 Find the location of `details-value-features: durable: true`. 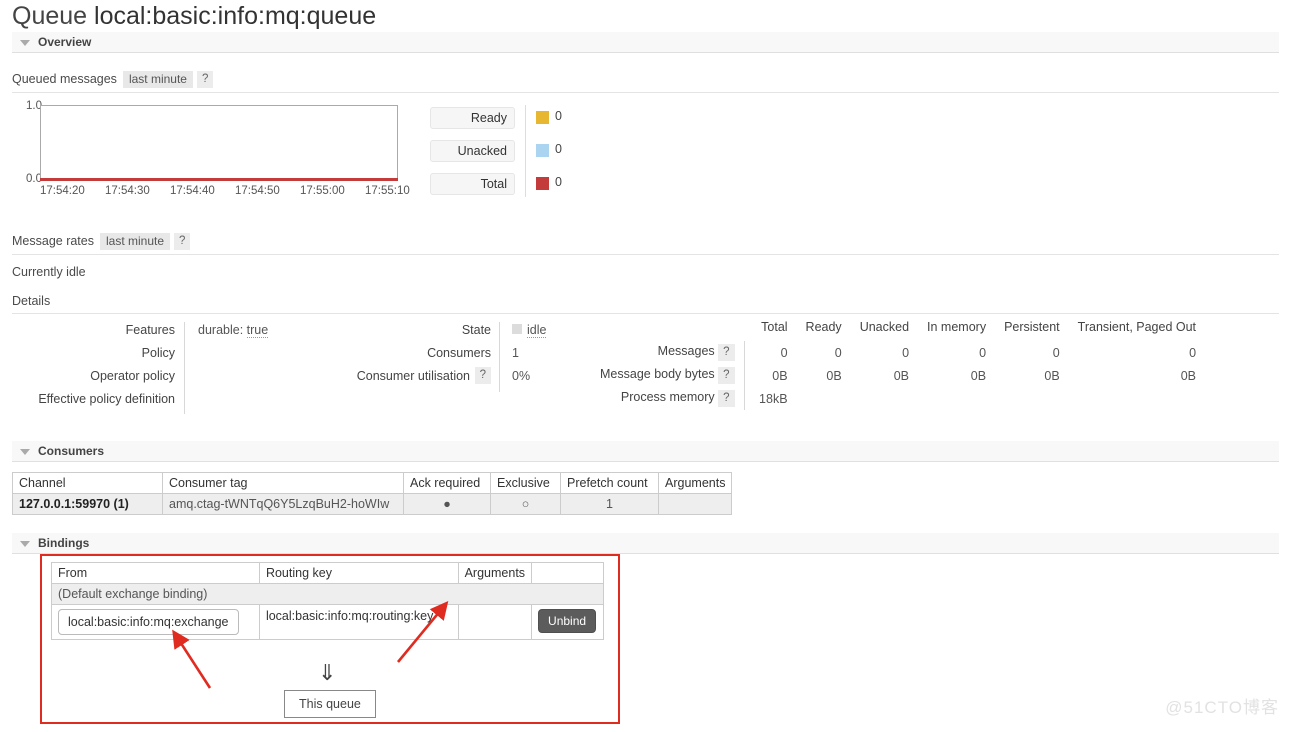

details-value-features: durable: true is located at coordinates (233, 330).